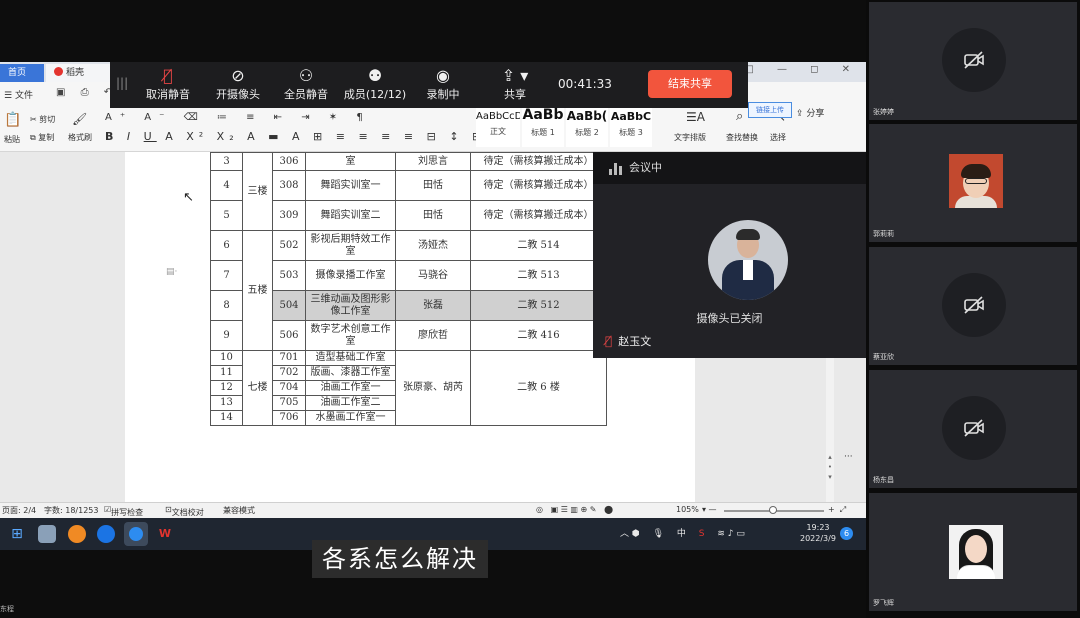 This screenshot has width=1080, height=618. I want to click on cell-name: 水墨画工作室一, so click(350, 418).